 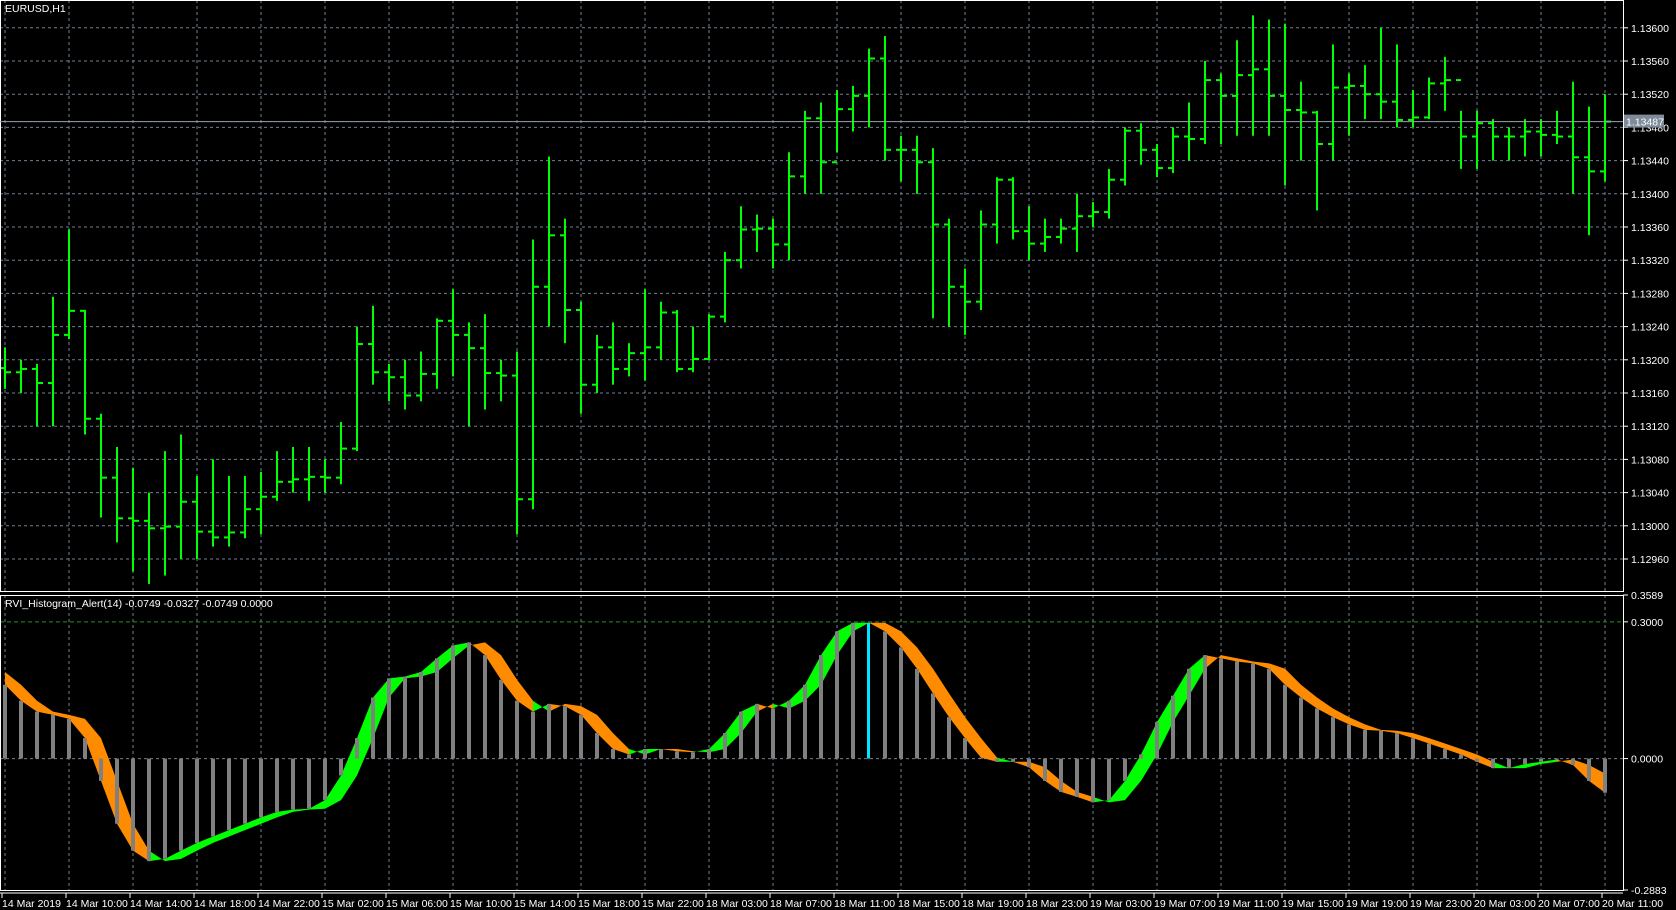 What do you see at coordinates (225, 904) in the screenshot?
I see `time-tick-label: 14 Mar 18:00` at bounding box center [225, 904].